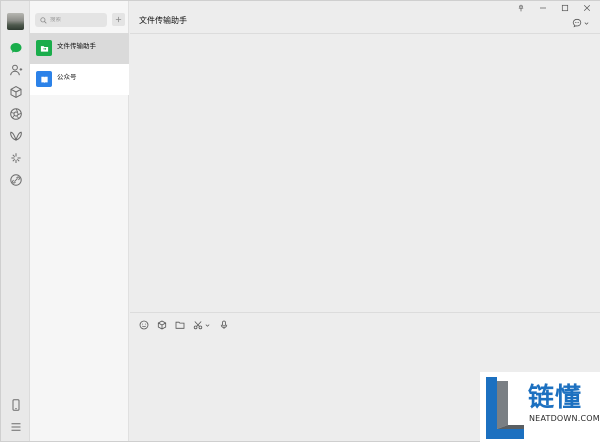 Image resolution: width=600 pixels, height=443 pixels. Describe the element at coordinates (163, 20) in the screenshot. I see `page-title: 文件传输助手` at that location.